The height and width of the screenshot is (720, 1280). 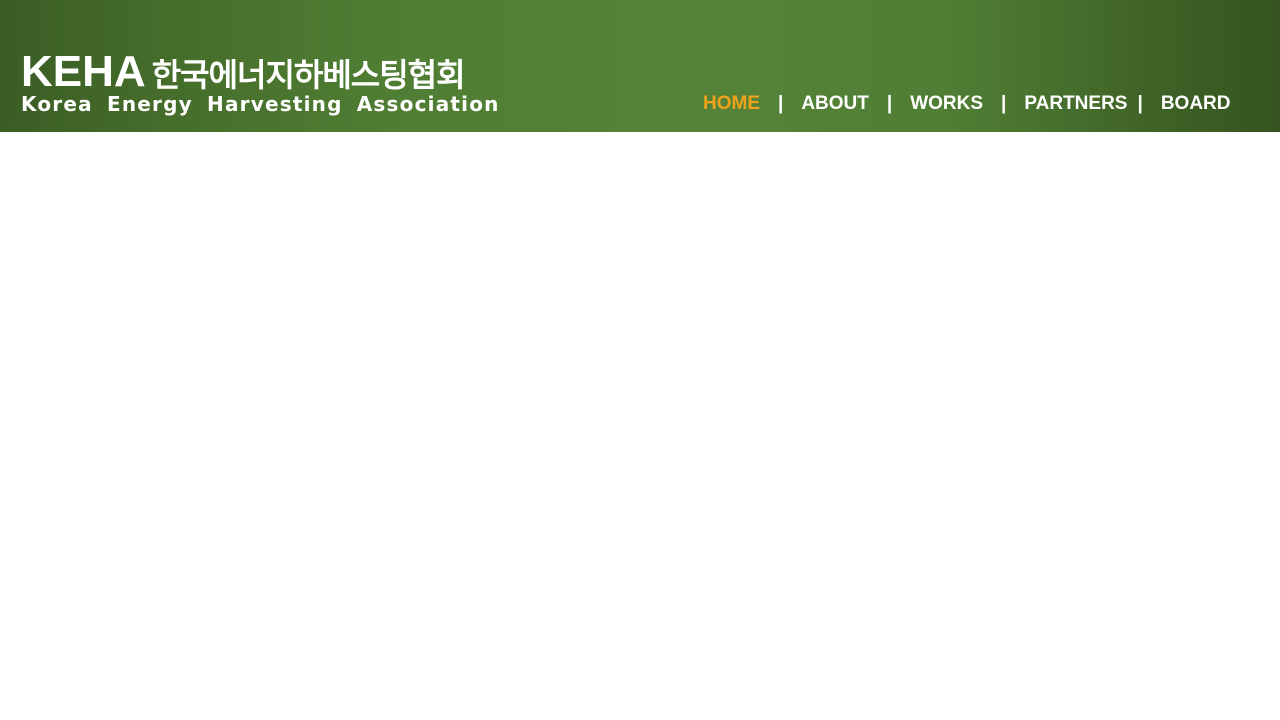 What do you see at coordinates (83, 71) in the screenshot?
I see `logo-abbreviation: KEHA` at bounding box center [83, 71].